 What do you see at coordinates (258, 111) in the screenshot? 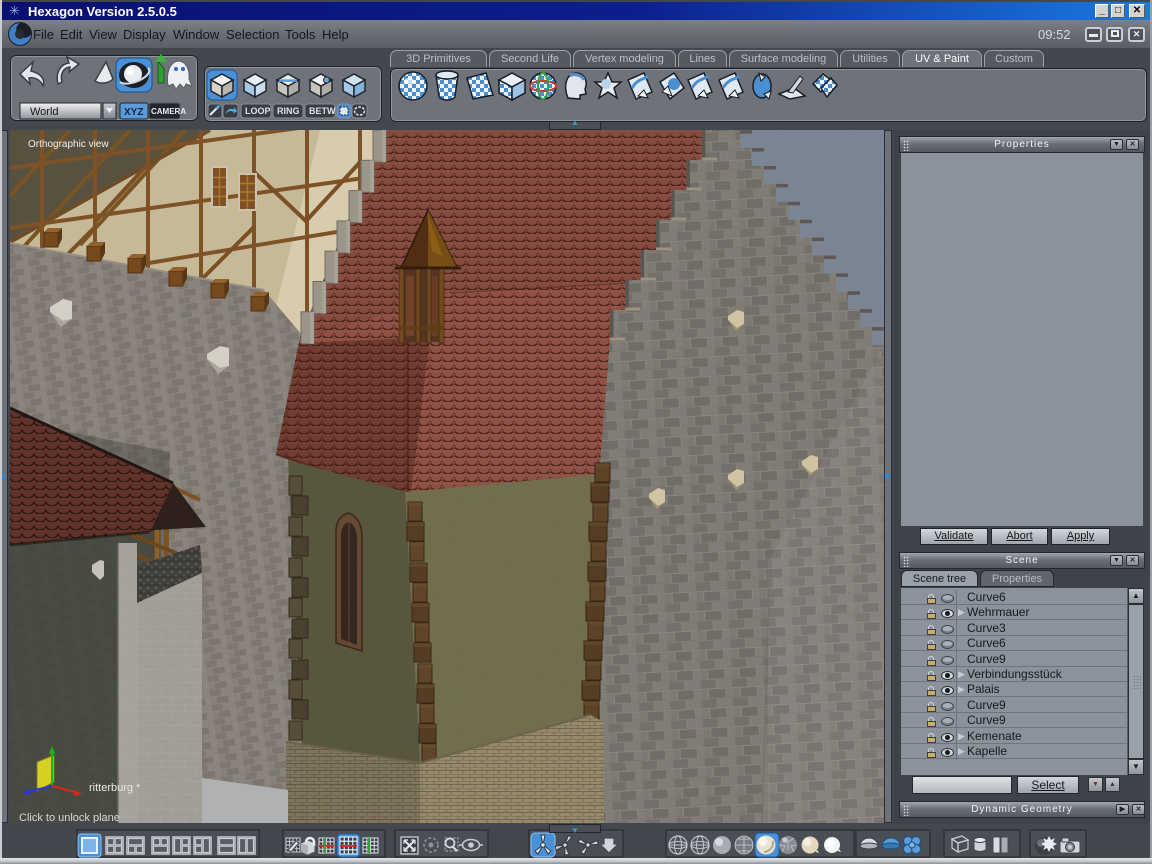
I see `svg-text: LOOP` at bounding box center [258, 111].